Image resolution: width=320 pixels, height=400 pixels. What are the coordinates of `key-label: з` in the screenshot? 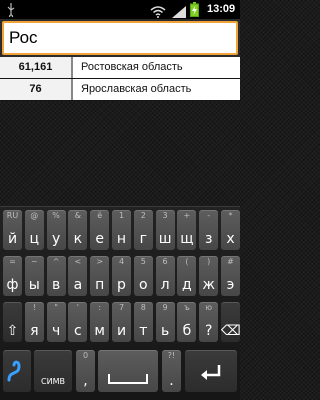 It's located at (208, 239).